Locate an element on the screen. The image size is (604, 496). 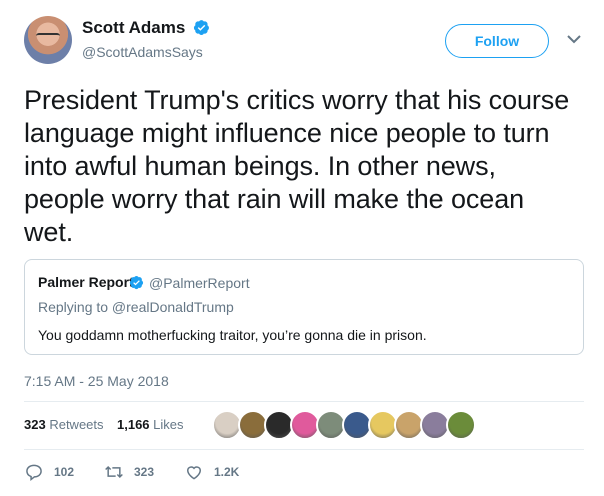
follow-button: Follow is located at coordinates (497, 41).